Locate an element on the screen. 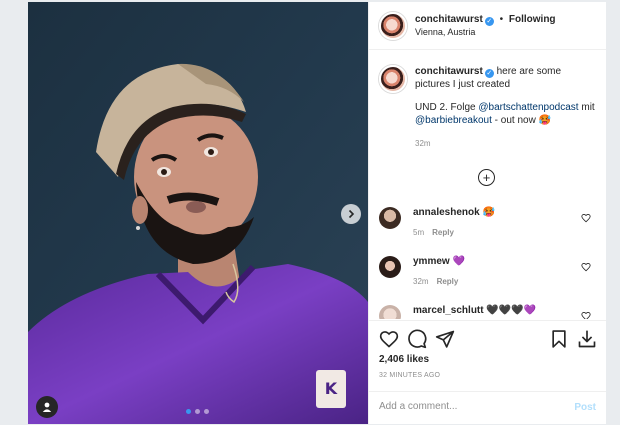  bookmark-icon is located at coordinates (559, 339).